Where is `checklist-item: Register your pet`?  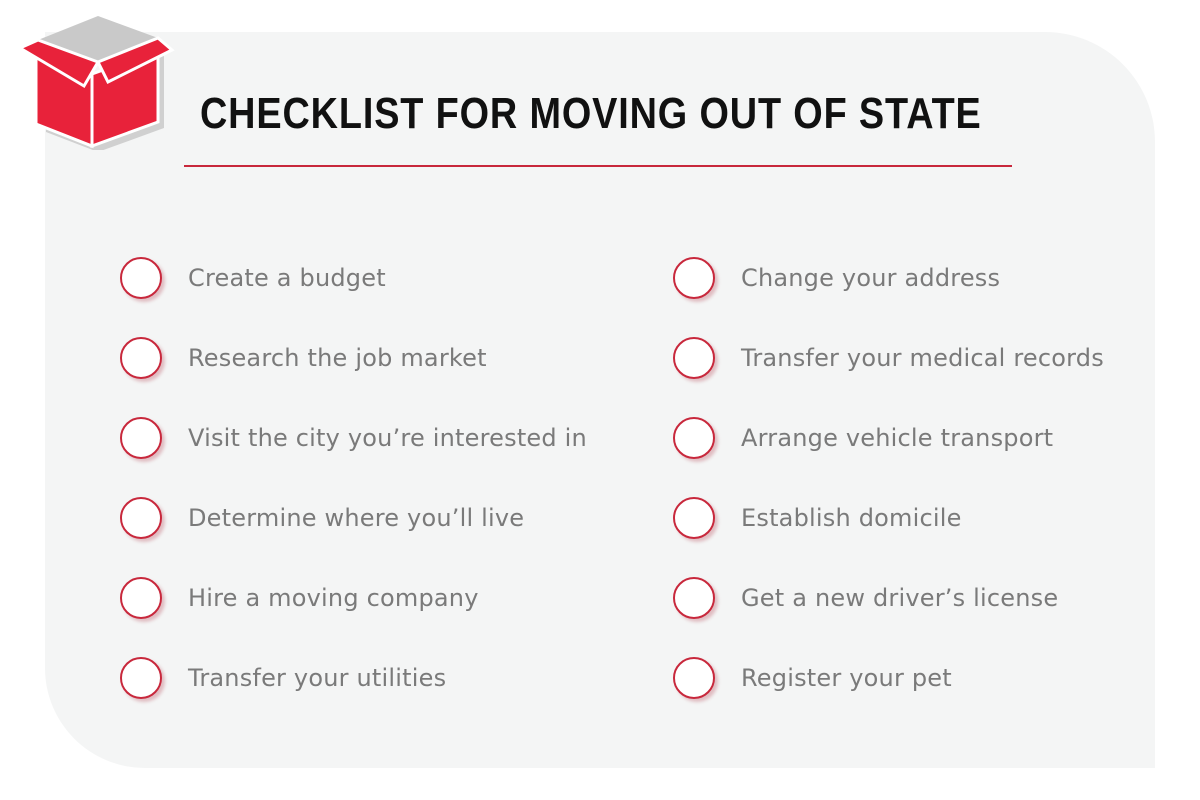 checklist-item: Register your pet is located at coordinates (888, 678).